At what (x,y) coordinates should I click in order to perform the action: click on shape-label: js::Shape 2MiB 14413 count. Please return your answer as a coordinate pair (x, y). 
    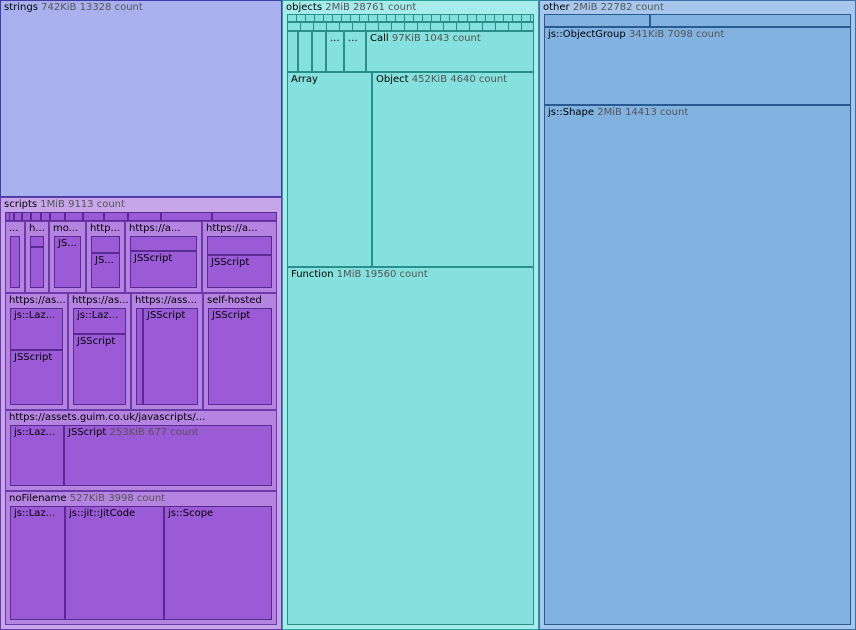
    Looking at the image, I should click on (618, 112).